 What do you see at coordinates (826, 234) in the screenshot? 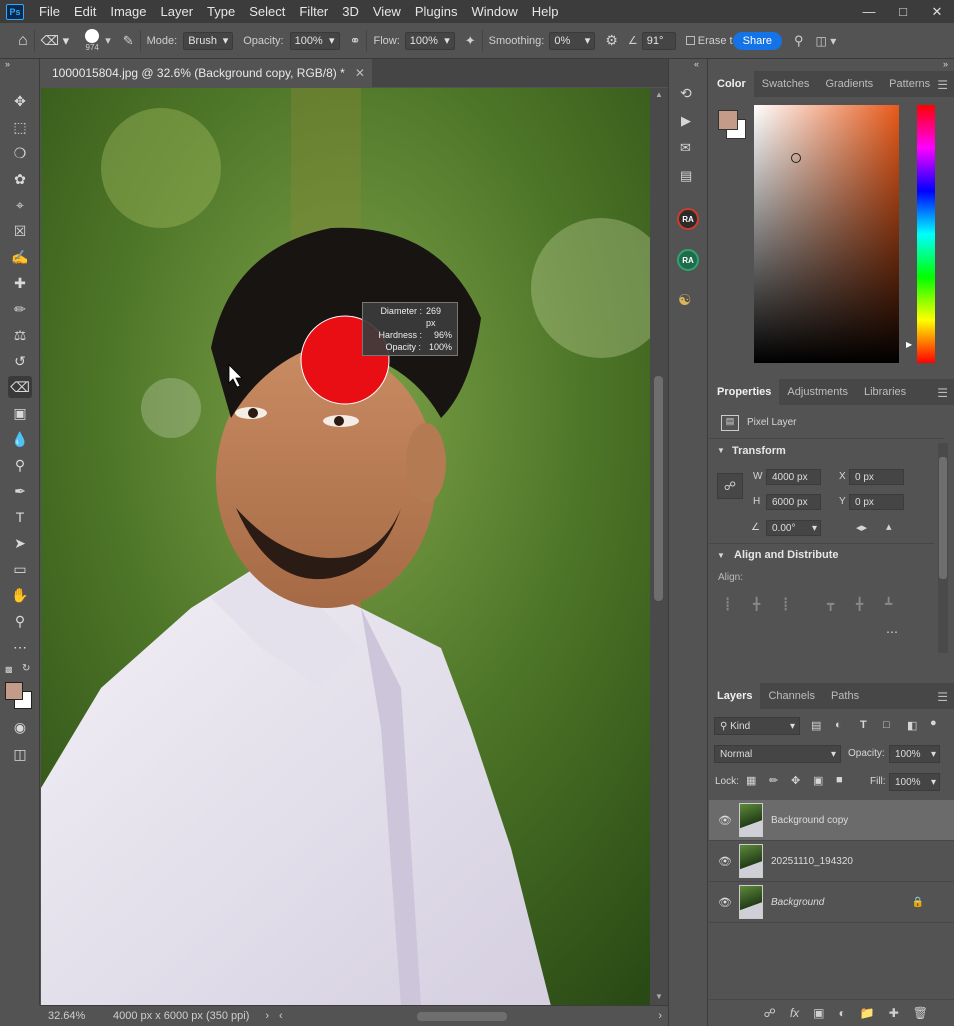
I see `color-picker-field` at bounding box center [826, 234].